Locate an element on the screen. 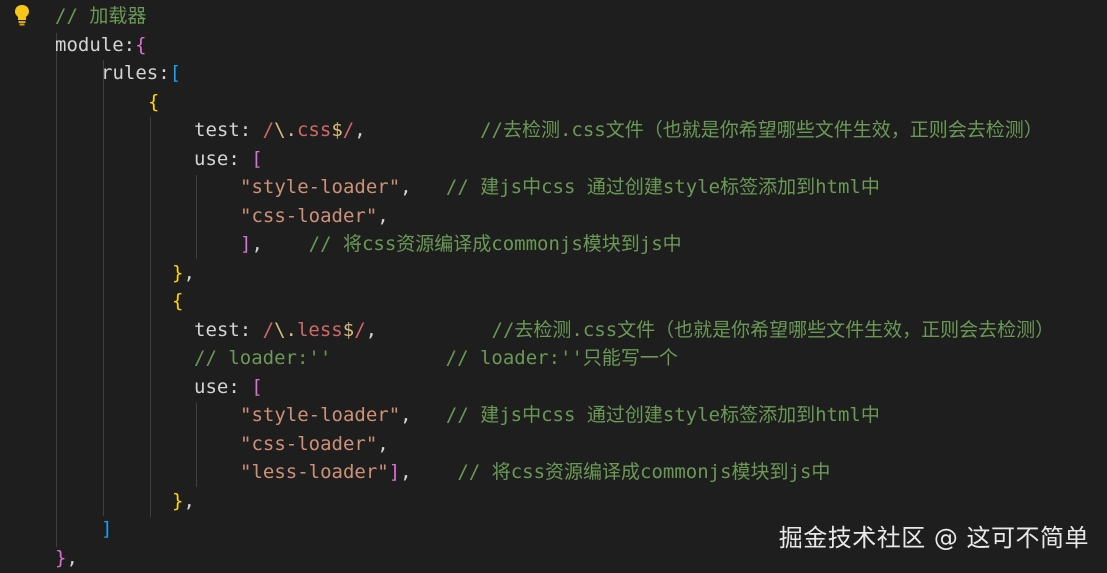  code-token: css is located at coordinates (314, 130).